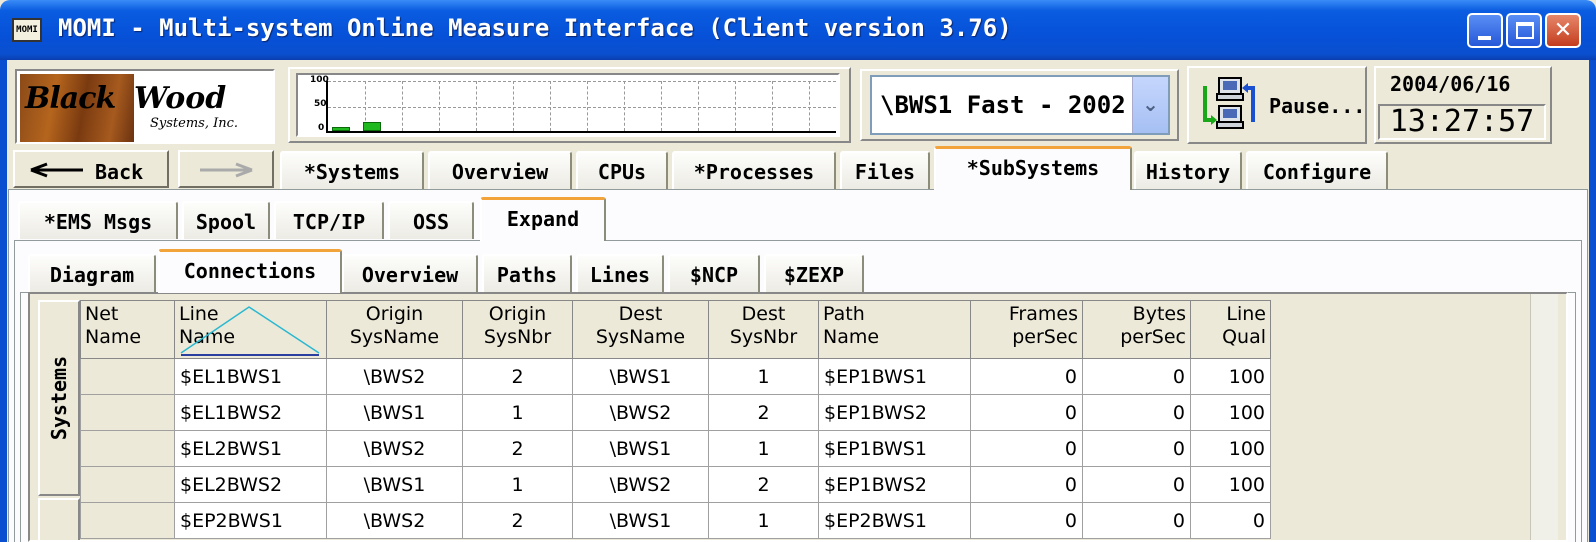  I want to click on table-row: $EL2BWS2 \BWS1 1 \BWS2 2 $EP1BWS2 0 0 100, so click(675, 484).